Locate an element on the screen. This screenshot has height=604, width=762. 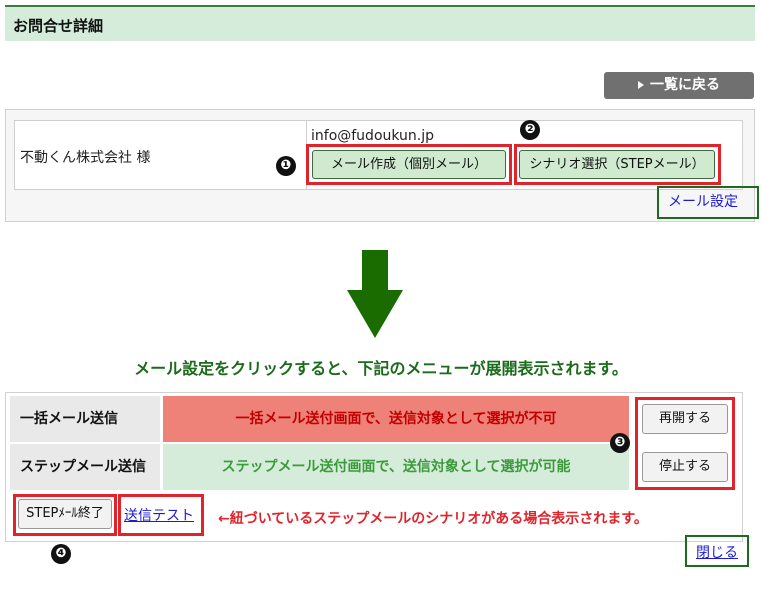
marker-4: ❹ is located at coordinates (61, 554).